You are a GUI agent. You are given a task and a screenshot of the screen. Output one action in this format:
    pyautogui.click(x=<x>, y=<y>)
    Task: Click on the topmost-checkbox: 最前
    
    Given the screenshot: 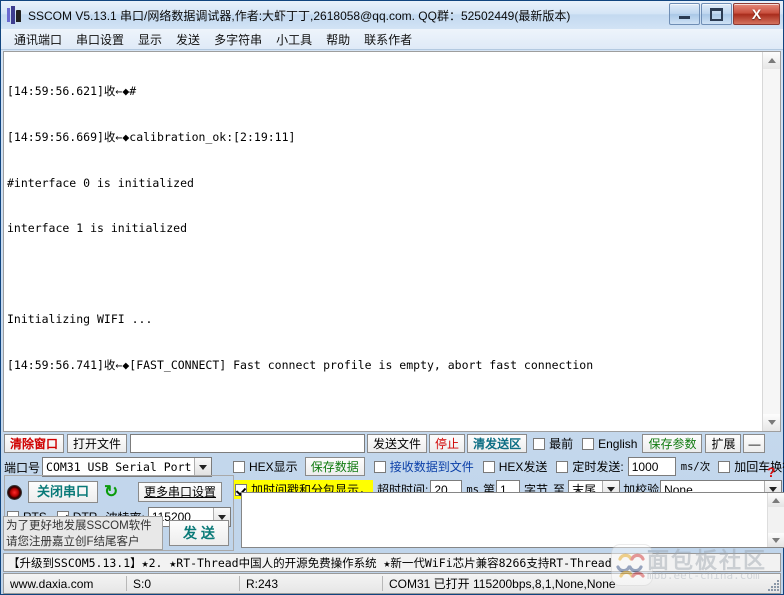 What is the action you would take?
    pyautogui.click(x=553, y=443)
    